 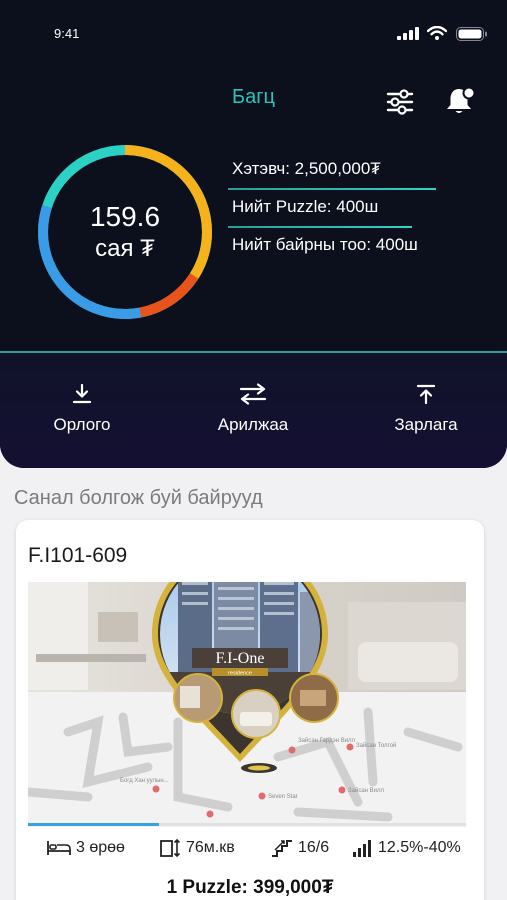 What do you see at coordinates (437, 33) in the screenshot?
I see `wifi-icon` at bounding box center [437, 33].